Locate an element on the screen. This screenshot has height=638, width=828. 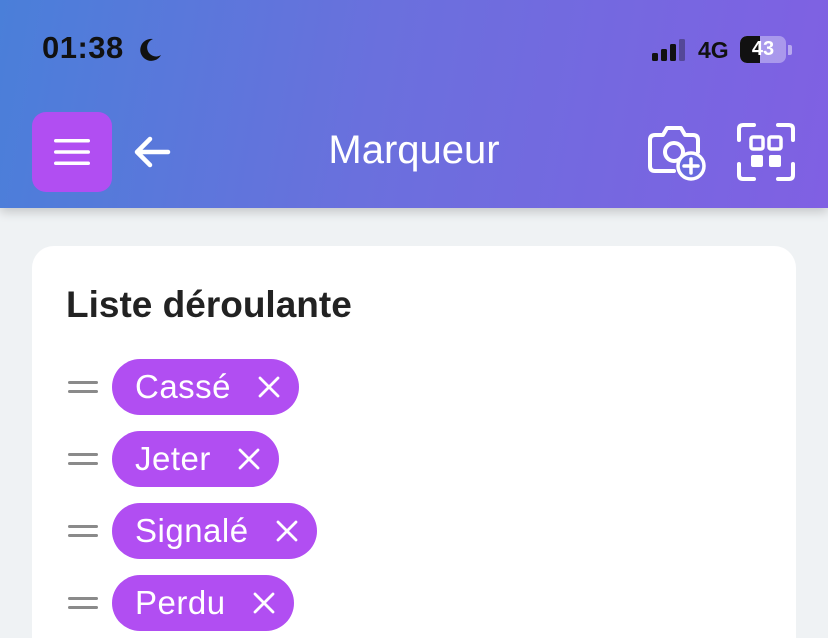
camera-add-icon is located at coordinates (676, 152).